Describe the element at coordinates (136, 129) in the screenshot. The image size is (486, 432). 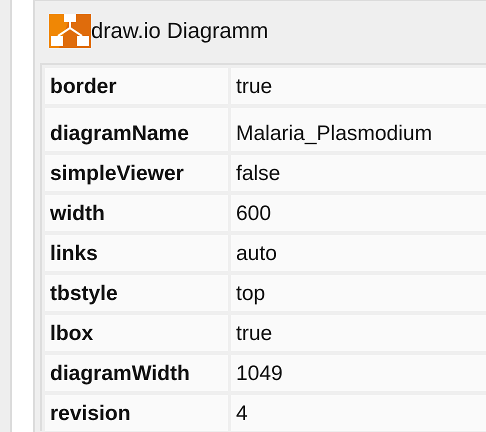
I see `property-name: diagramName` at that location.